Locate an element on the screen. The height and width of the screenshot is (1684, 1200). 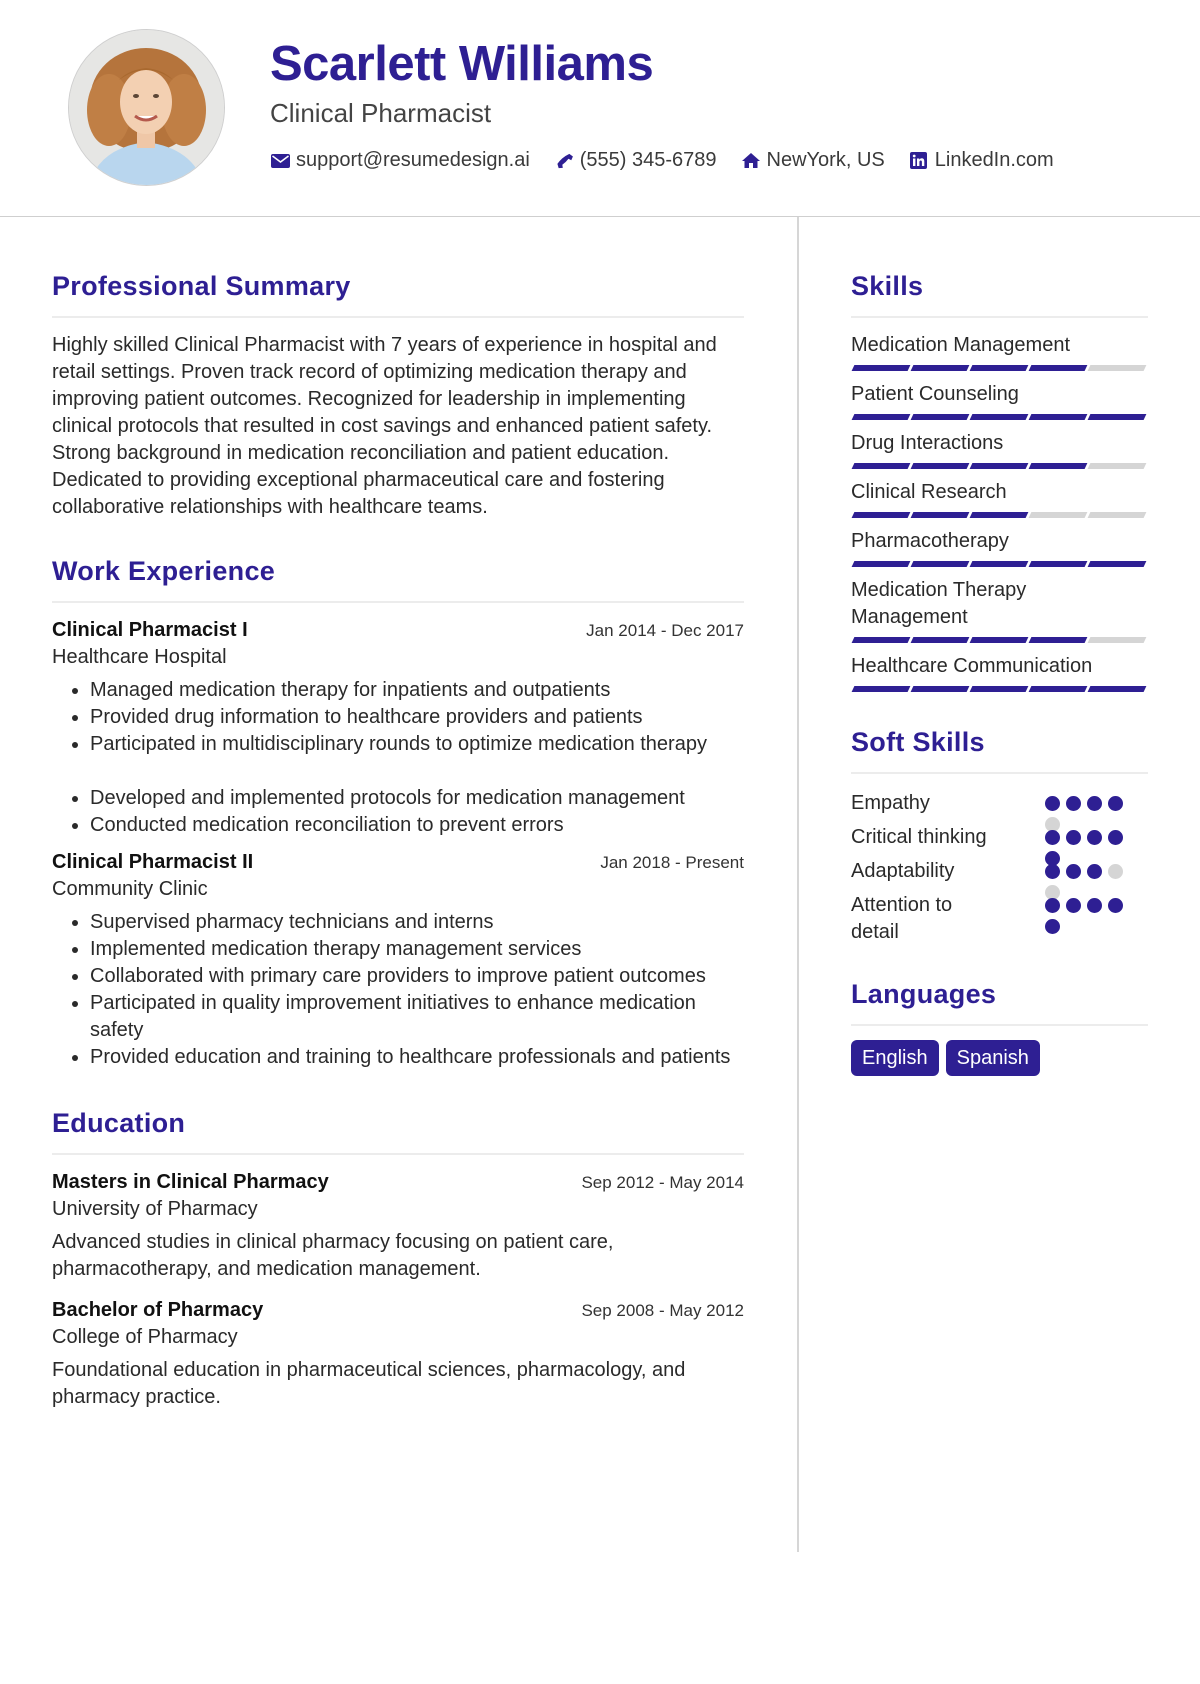
contact-email: support@resumedesign.ai is located at coordinates (400, 160).